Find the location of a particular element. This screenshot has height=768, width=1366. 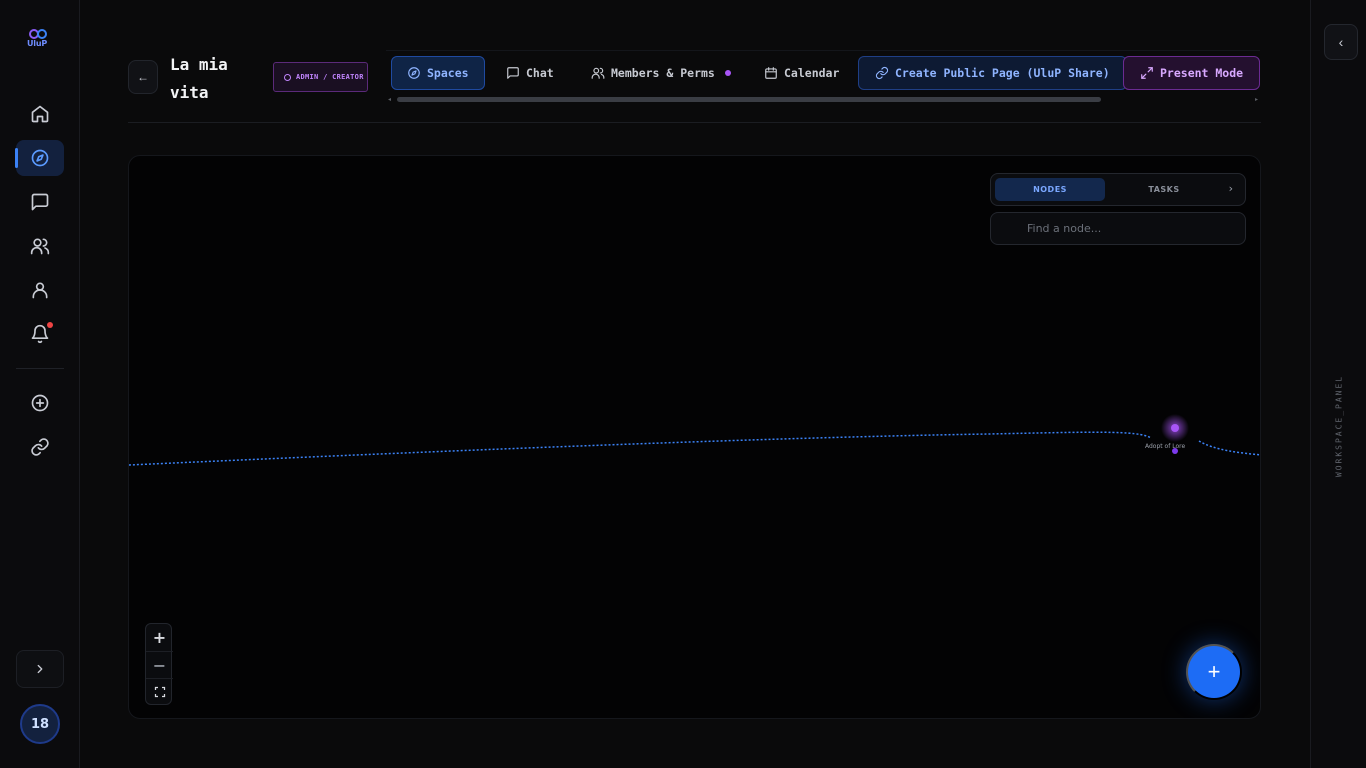

tab-nodes: NODES is located at coordinates (1050, 189).